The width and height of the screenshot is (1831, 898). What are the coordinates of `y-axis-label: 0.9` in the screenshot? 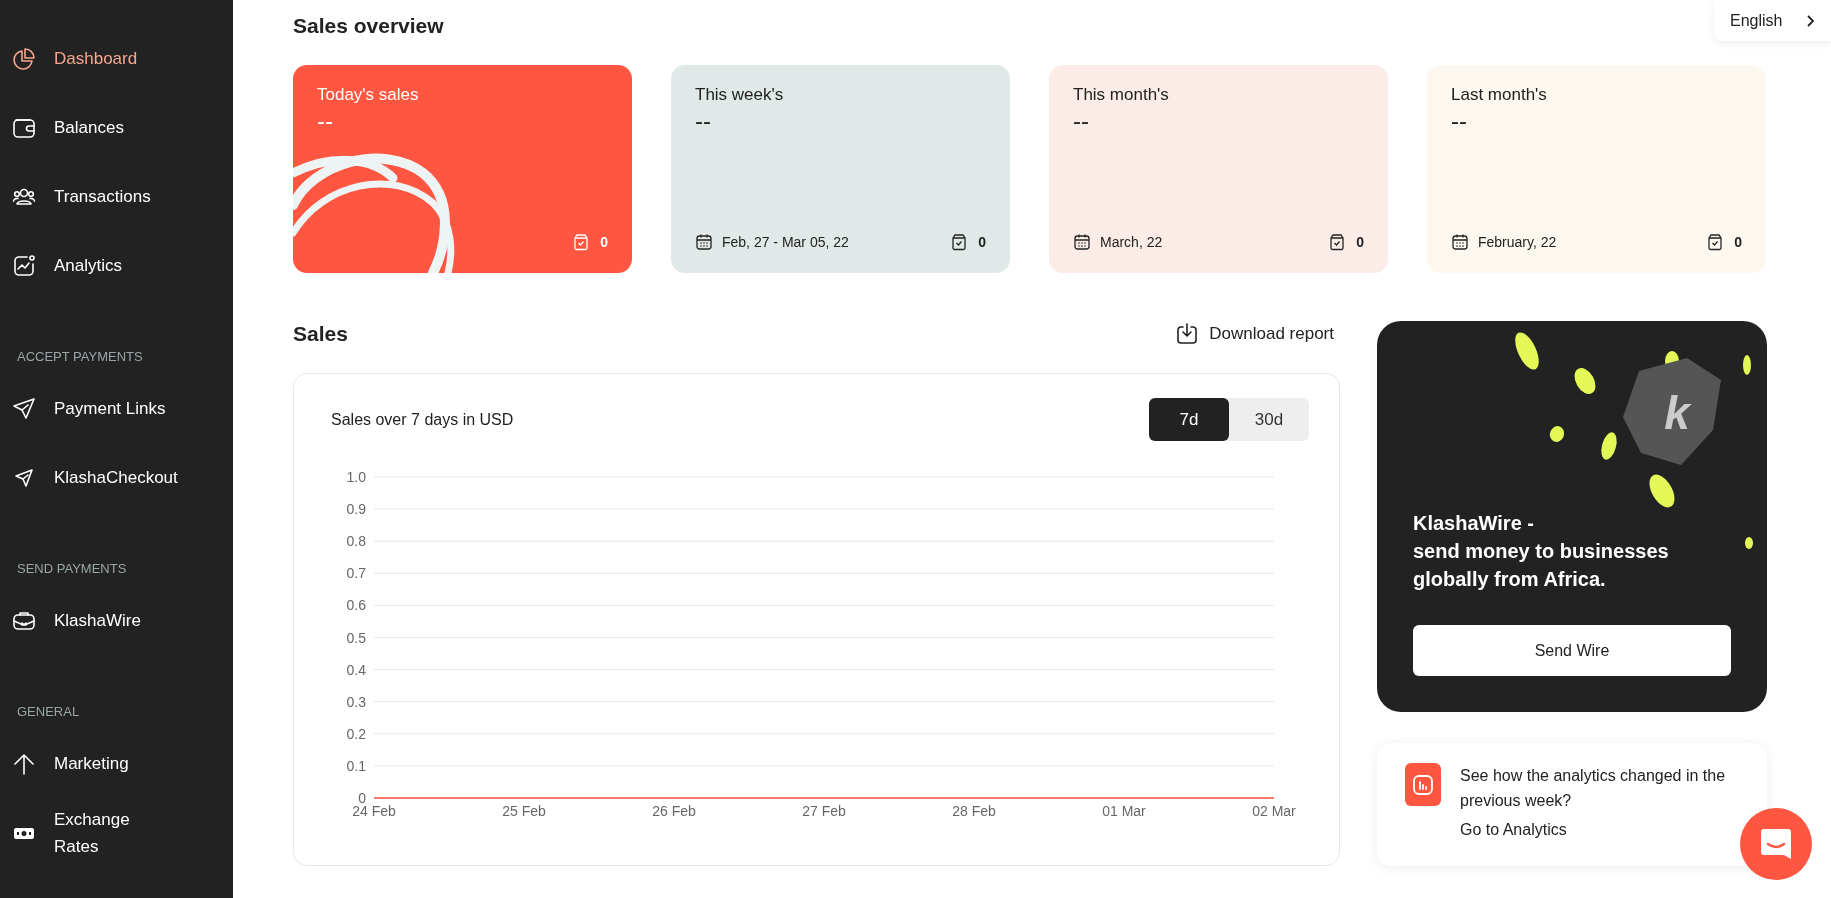 It's located at (356, 509).